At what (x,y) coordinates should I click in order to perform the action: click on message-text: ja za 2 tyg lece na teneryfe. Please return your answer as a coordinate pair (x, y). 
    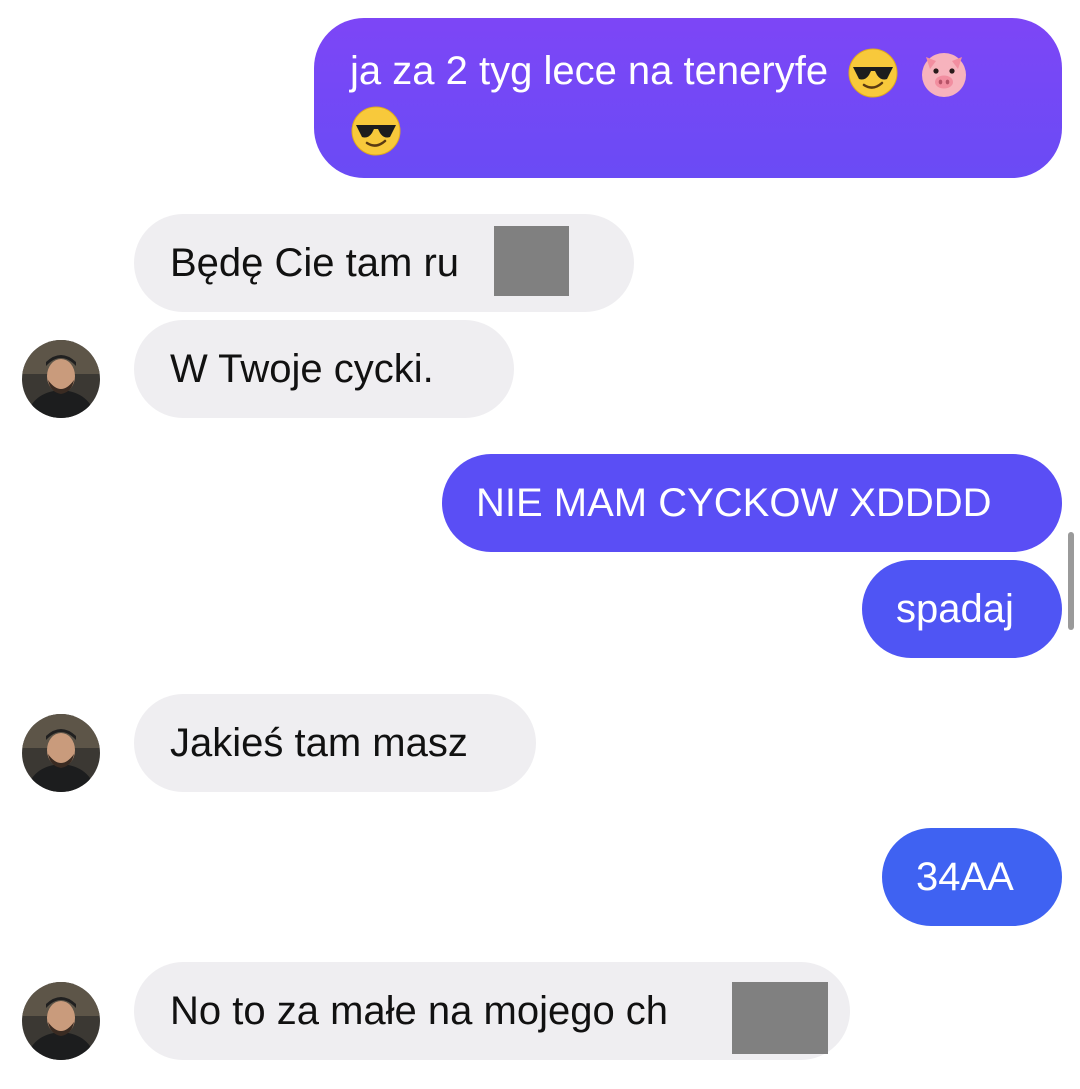
    Looking at the image, I should click on (589, 71).